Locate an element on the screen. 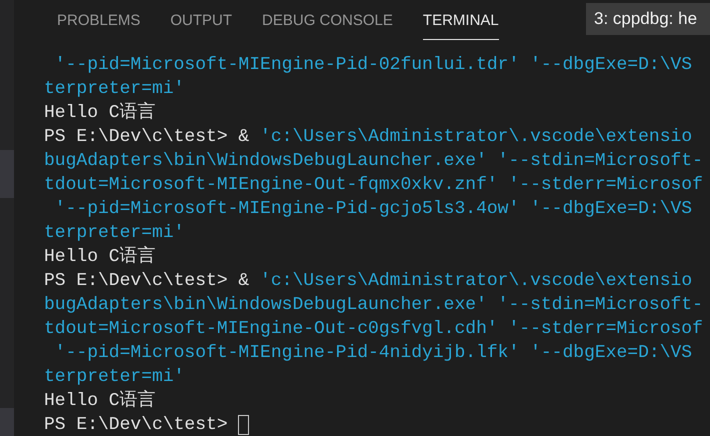  terminal-text: '--pid=Microsoft-MIEngine-Pid-4nidyijb.lfk' '--dbgExe=D:\VS is located at coordinates (373, 353).